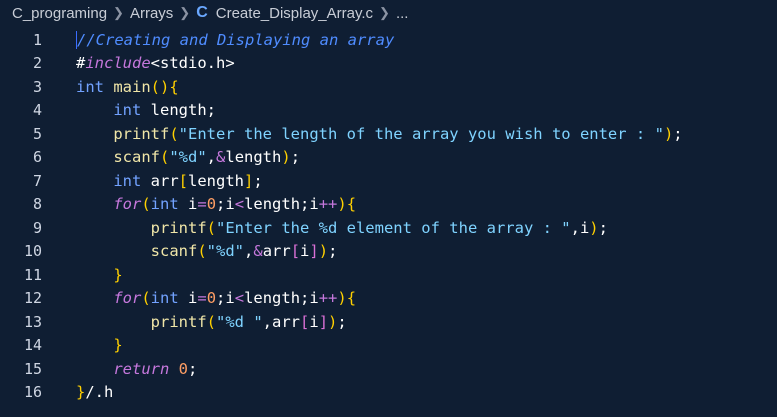 The width and height of the screenshot is (777, 417). I want to click on line-number: 15, so click(32, 368).